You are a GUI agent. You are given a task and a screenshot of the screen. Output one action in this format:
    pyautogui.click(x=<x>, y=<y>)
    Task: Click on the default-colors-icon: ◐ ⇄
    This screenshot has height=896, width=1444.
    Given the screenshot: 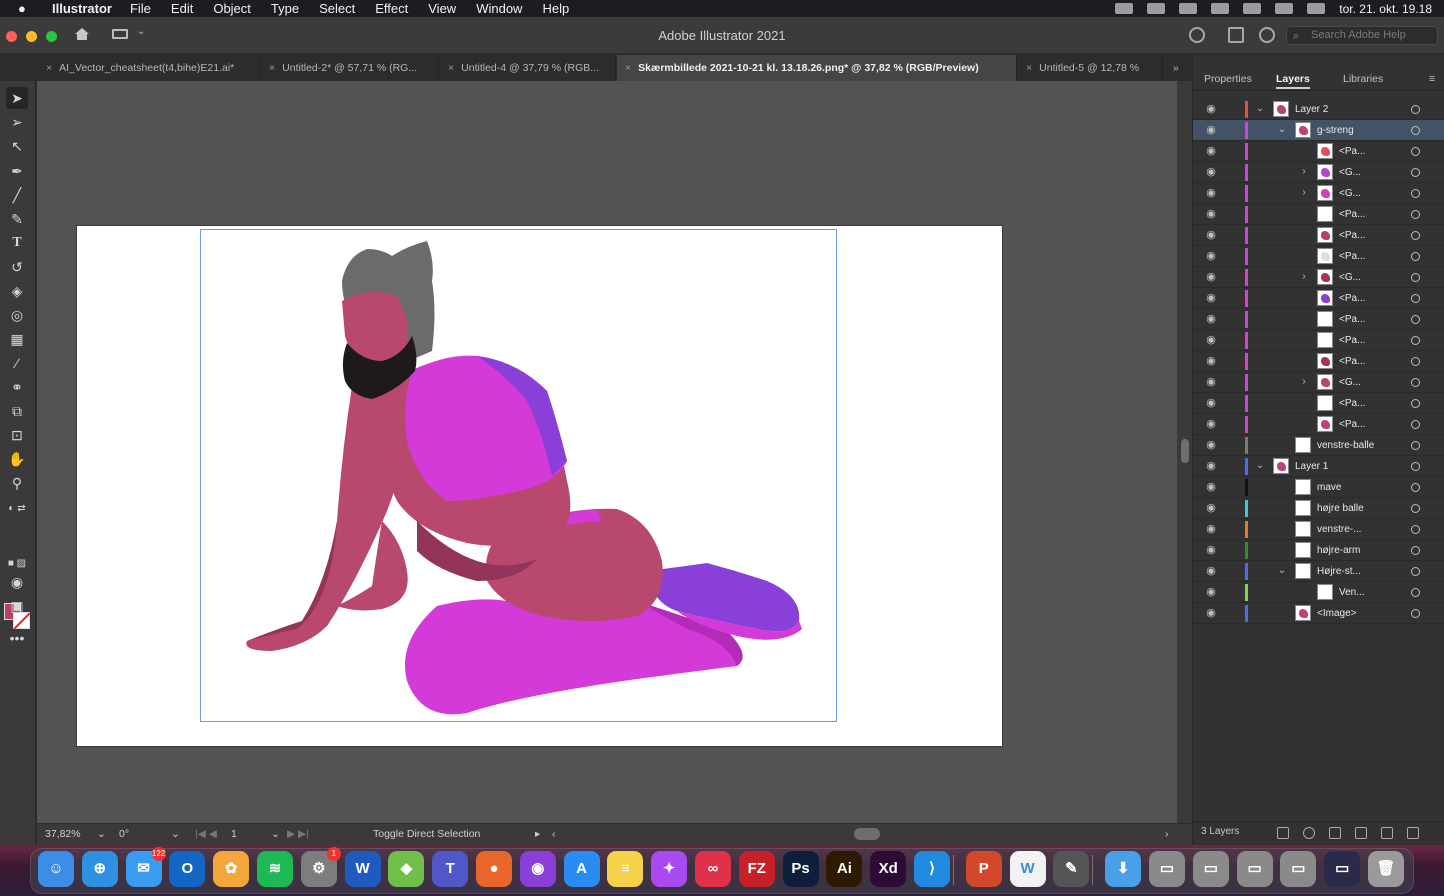 What is the action you would take?
    pyautogui.click(x=17, y=509)
    